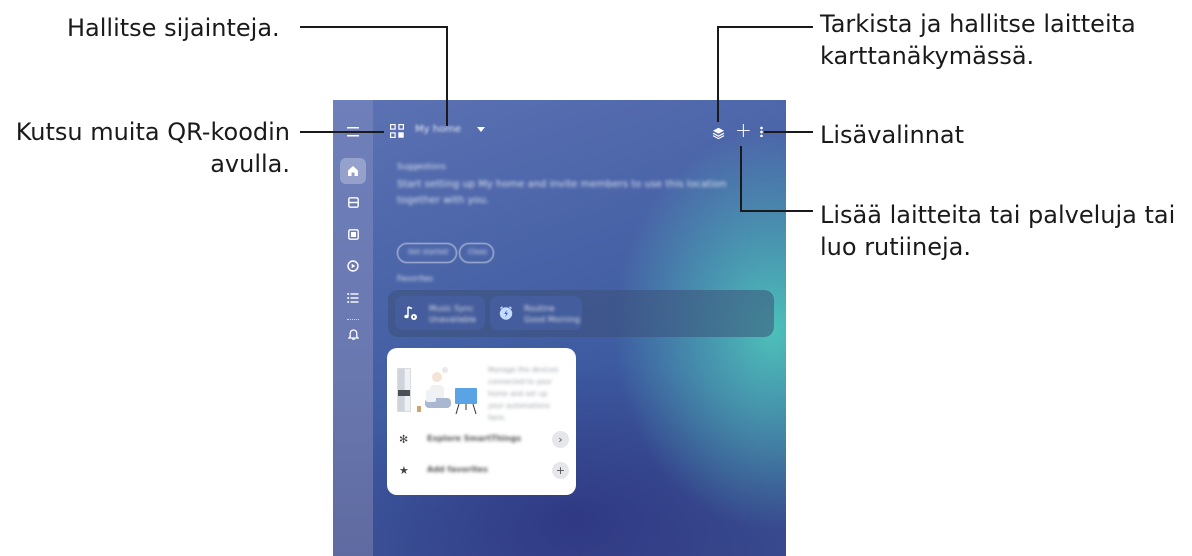  What do you see at coordinates (353, 202) in the screenshot?
I see `devices-icon` at bounding box center [353, 202].